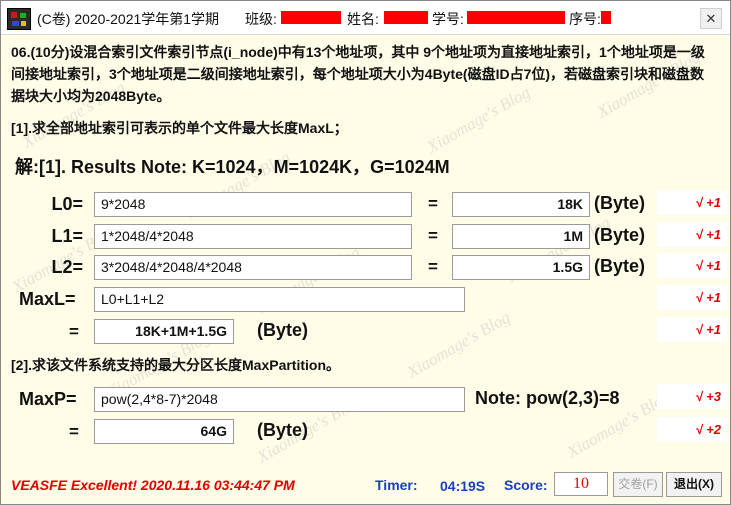 Image resolution: width=731 pixels, height=505 pixels. I want to click on class-label: 班级:, so click(261, 19).